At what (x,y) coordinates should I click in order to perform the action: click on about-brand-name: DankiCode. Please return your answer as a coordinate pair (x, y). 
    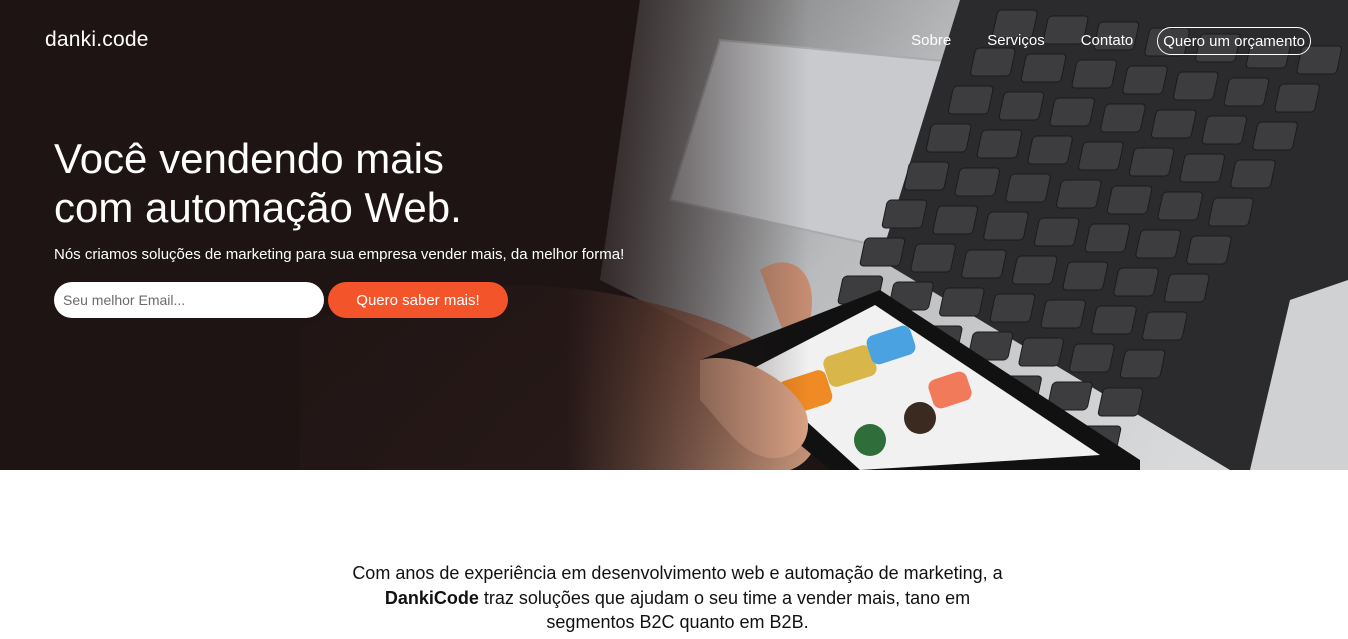
    Looking at the image, I should click on (431, 597).